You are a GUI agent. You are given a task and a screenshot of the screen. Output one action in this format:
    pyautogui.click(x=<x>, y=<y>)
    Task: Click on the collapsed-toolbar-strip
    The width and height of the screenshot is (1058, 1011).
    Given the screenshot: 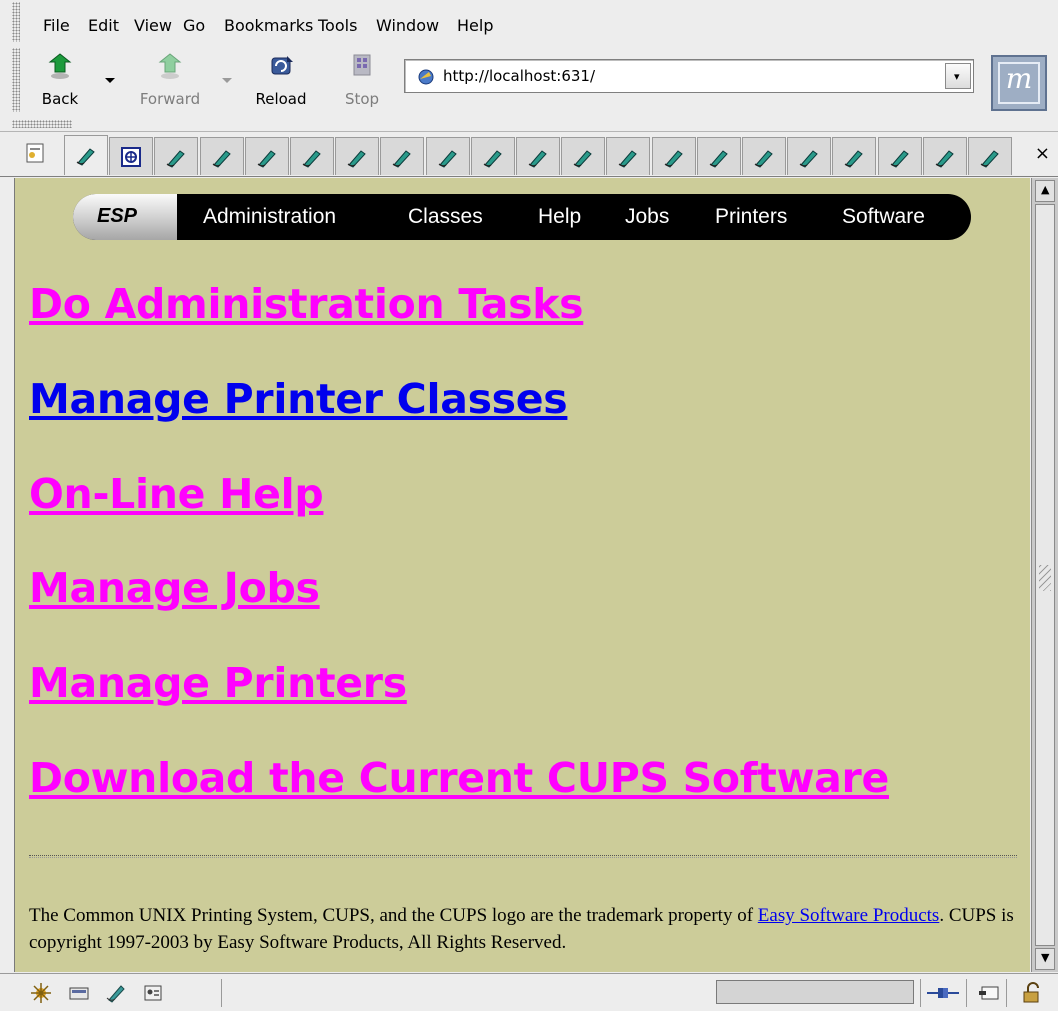 What is the action you would take?
    pyautogui.click(x=529, y=124)
    